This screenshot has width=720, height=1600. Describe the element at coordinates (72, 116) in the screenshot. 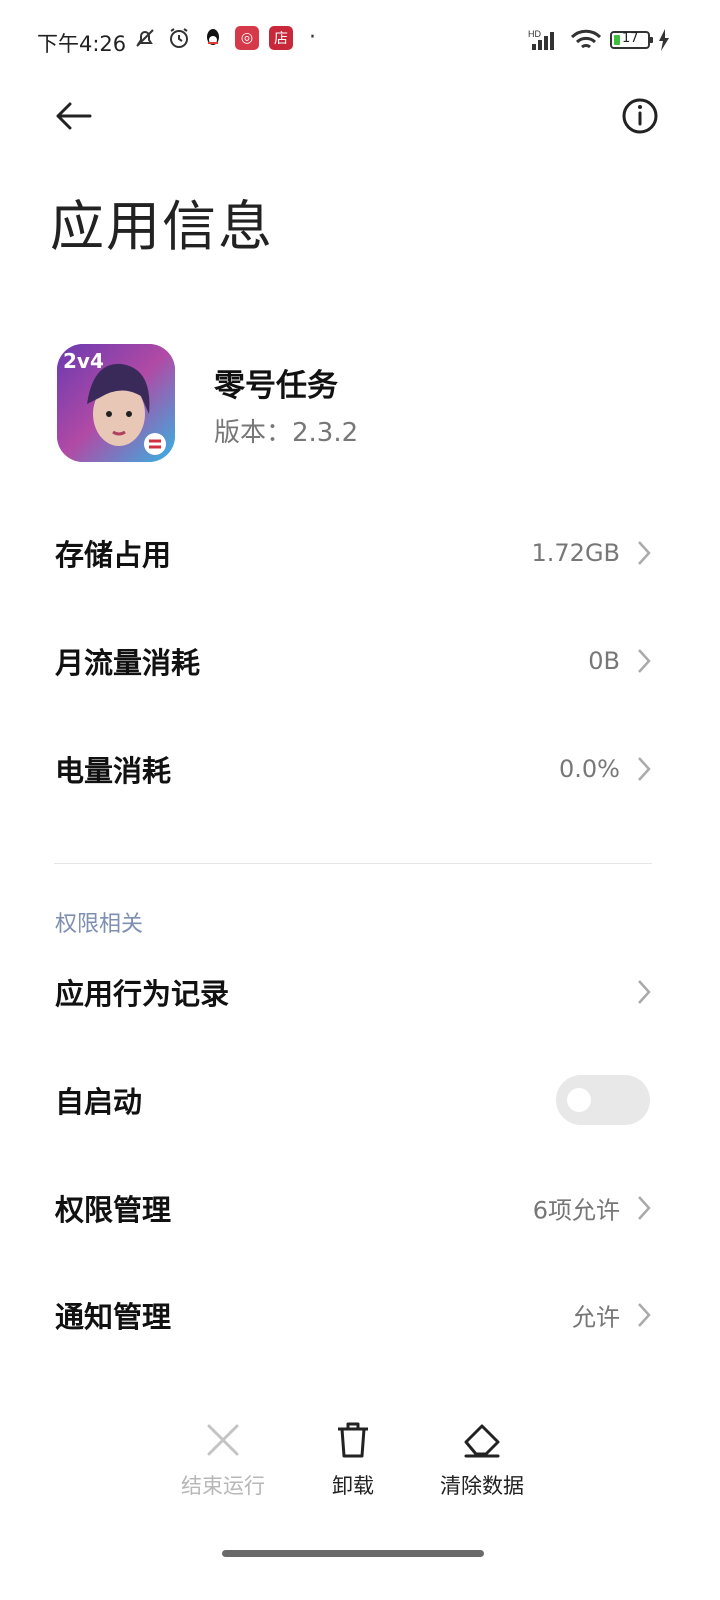

I see `back-arrow-icon` at that location.